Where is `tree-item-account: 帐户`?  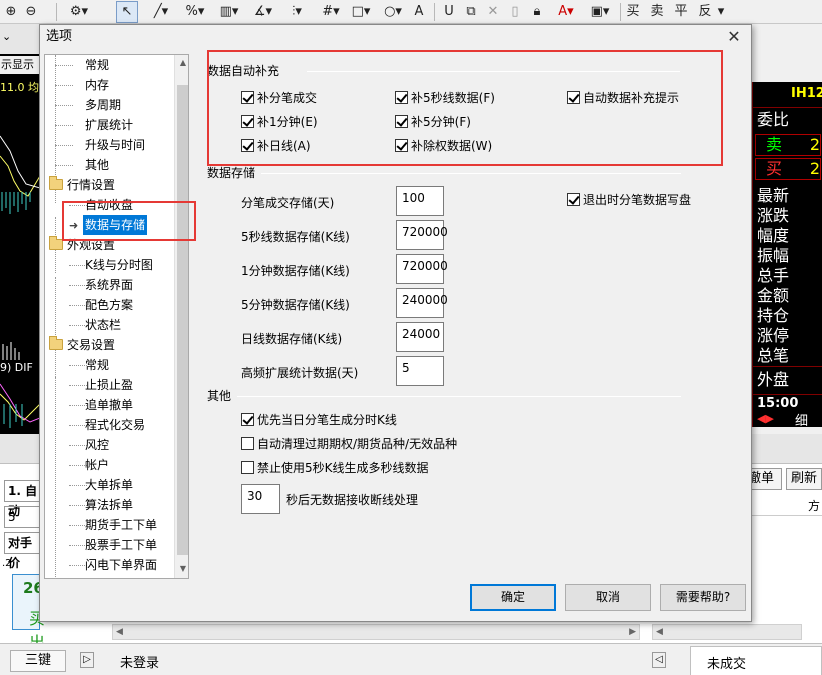
tree-item-account: 帐户 is located at coordinates (97, 465).